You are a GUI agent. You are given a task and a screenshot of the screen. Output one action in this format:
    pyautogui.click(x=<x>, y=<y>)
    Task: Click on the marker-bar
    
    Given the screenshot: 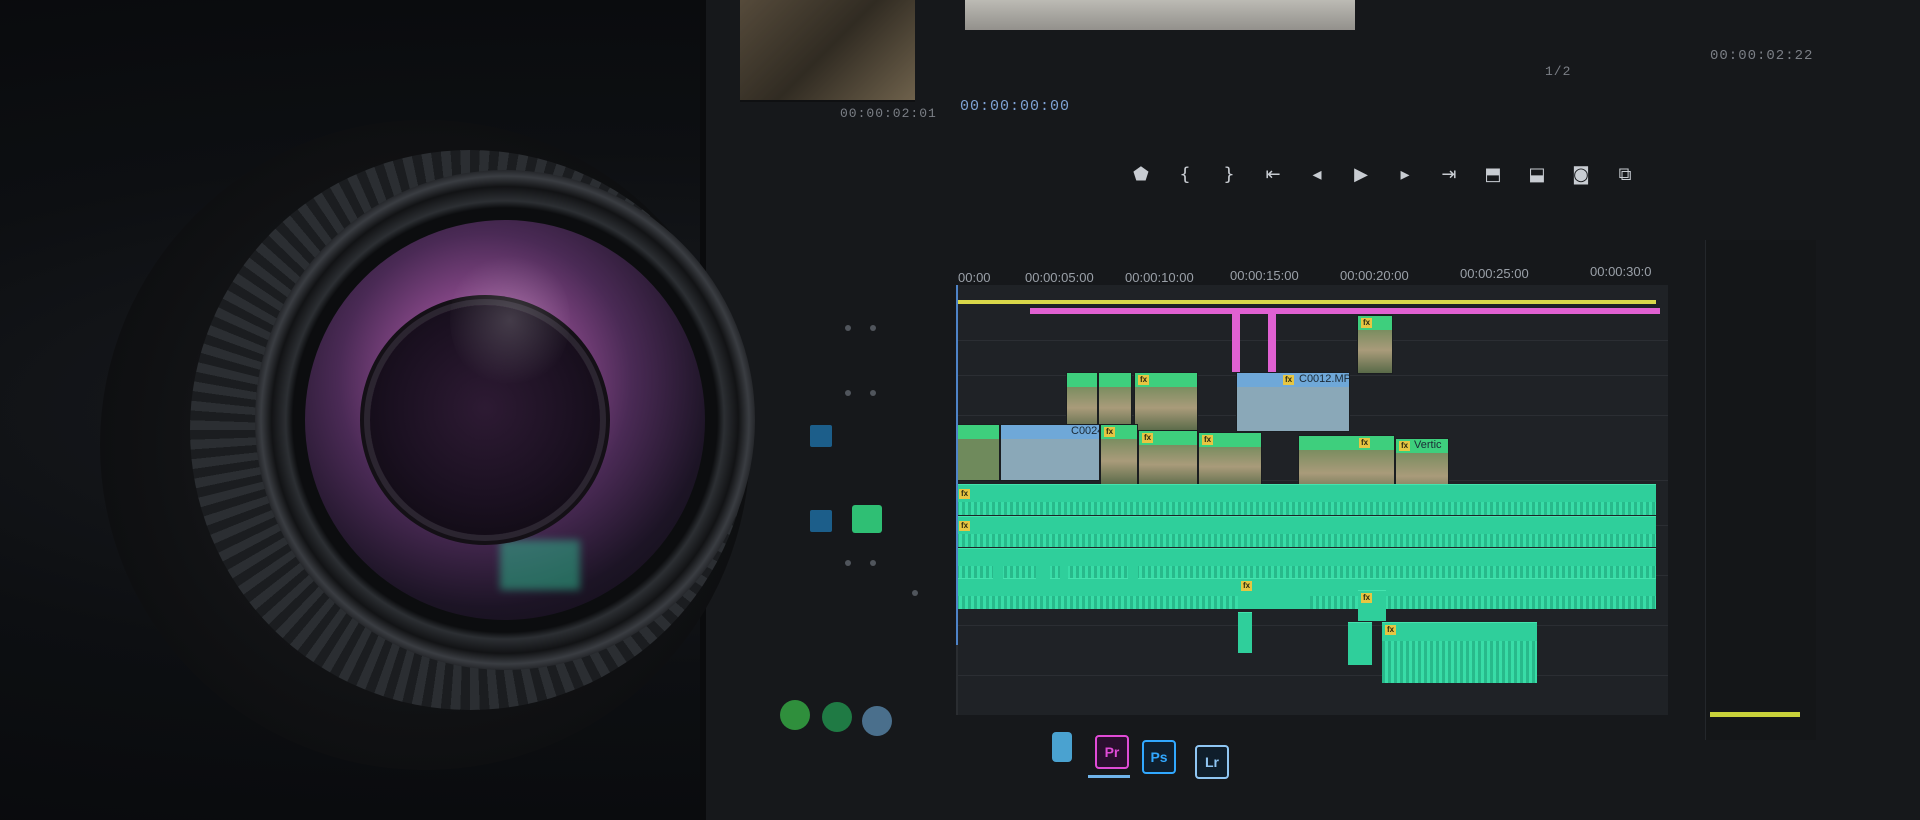 What is the action you would take?
    pyautogui.click(x=1345, y=311)
    